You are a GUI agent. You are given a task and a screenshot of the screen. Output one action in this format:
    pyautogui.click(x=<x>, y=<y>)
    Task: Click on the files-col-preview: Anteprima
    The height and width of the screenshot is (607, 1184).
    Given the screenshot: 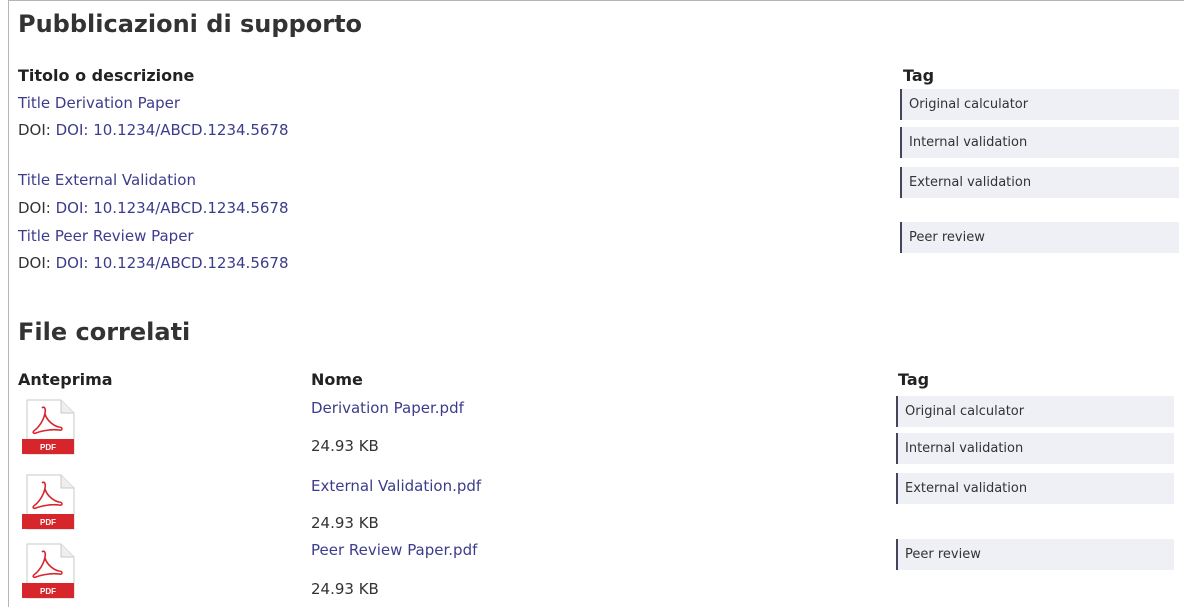 What is the action you would take?
    pyautogui.click(x=65, y=379)
    